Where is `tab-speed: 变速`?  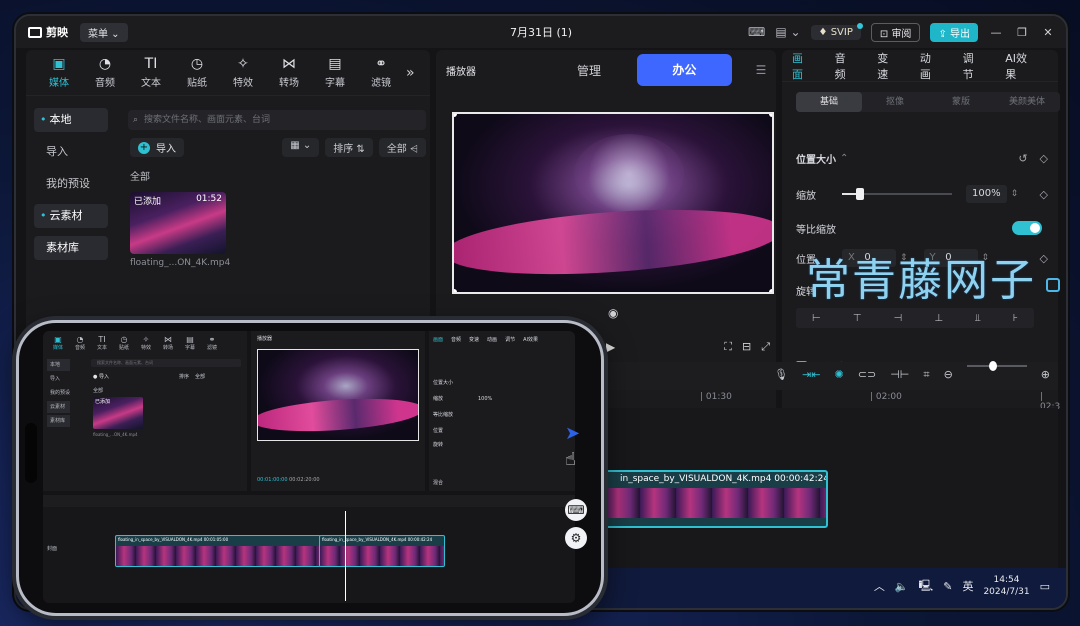
tab-speed: 变速 is located at coordinates (887, 66).